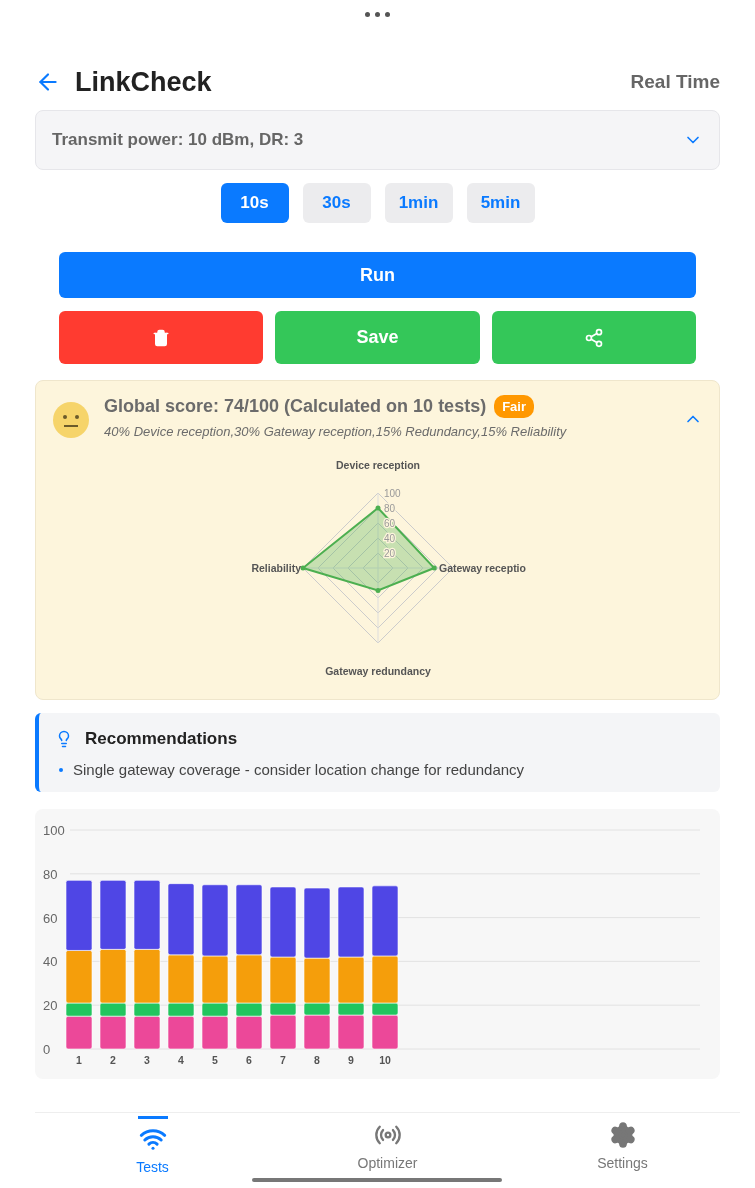 The image size is (755, 1188). What do you see at coordinates (79, 1060) in the screenshot?
I see `axis-tick-label: 1` at bounding box center [79, 1060].